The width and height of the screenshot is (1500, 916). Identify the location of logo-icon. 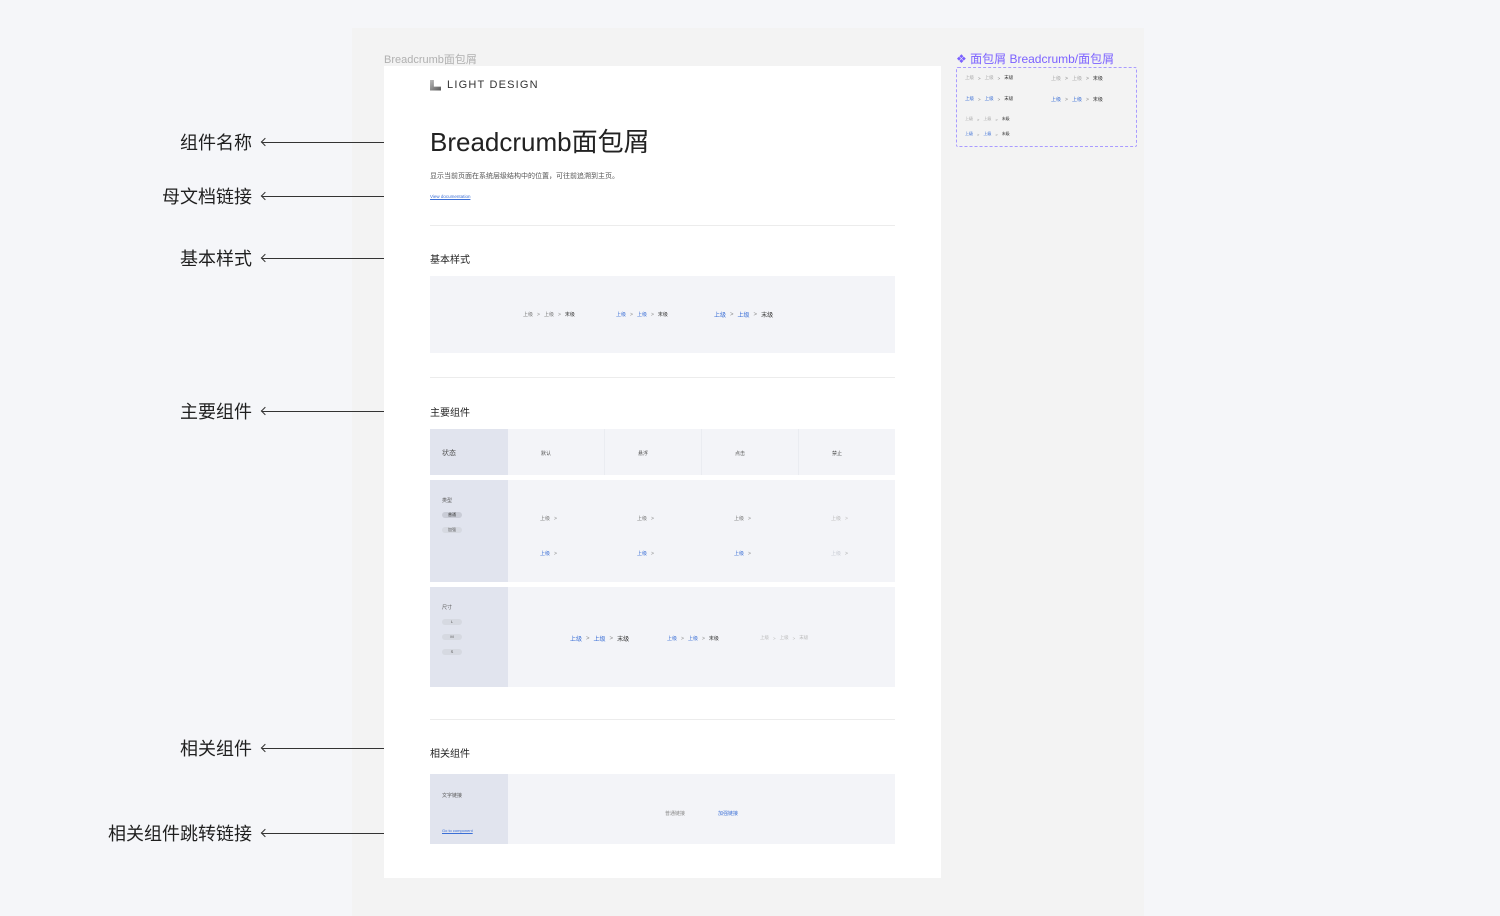
(435, 85).